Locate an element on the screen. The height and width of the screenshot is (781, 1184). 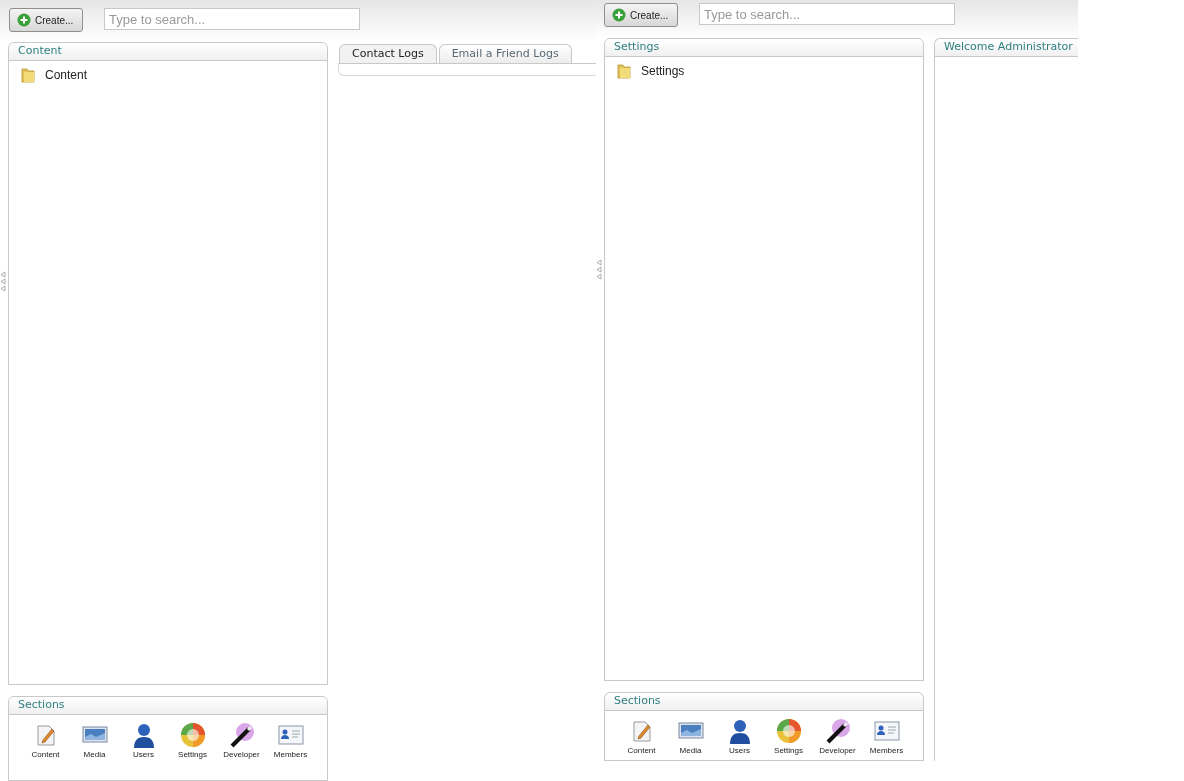
tab: Contact Logs is located at coordinates (388, 53).